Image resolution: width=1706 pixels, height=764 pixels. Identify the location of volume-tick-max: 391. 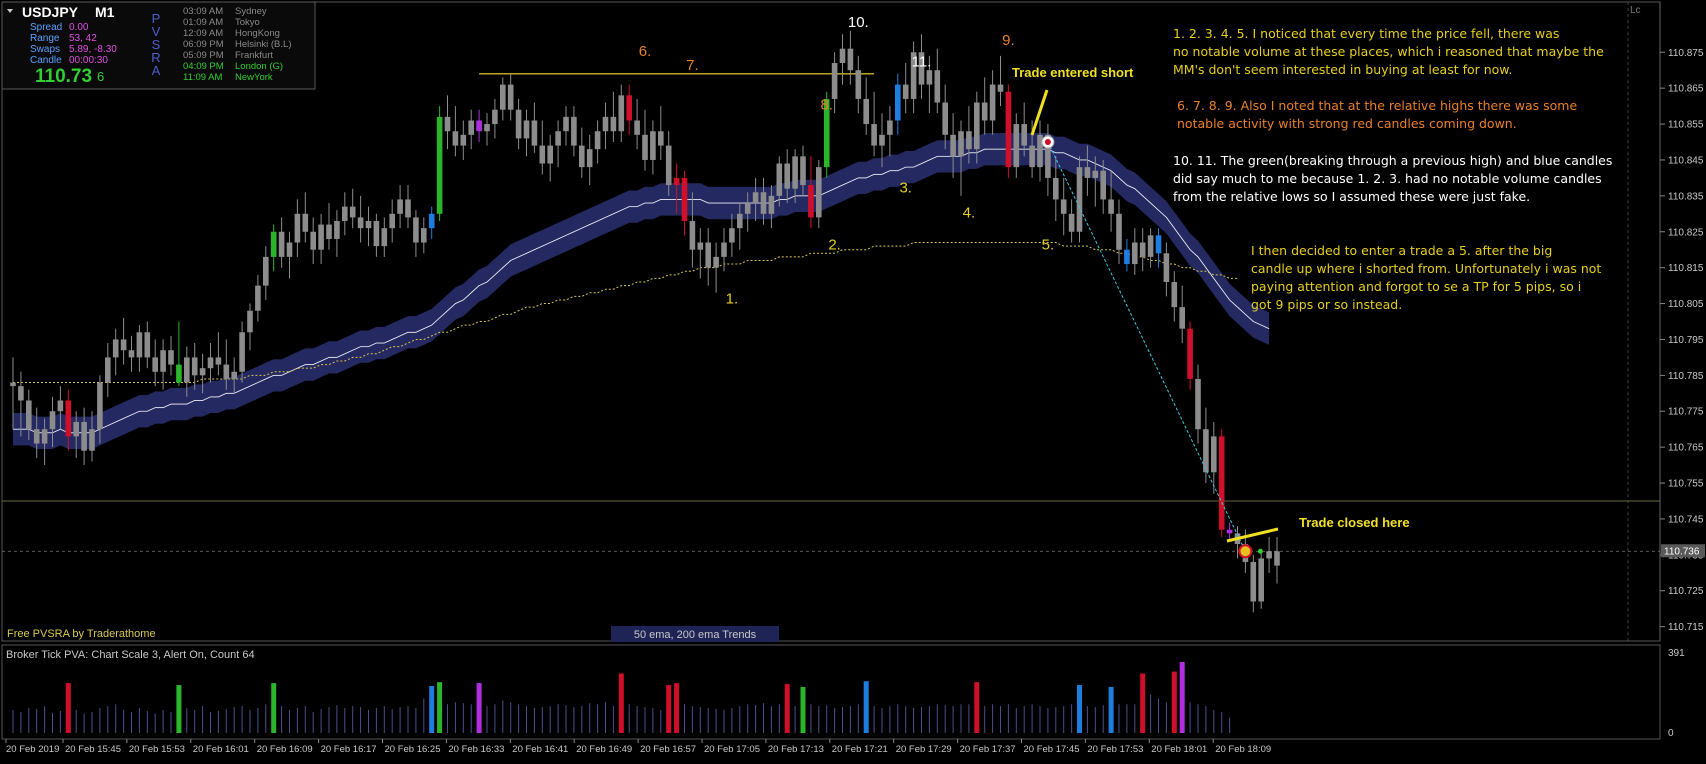
(1676, 653).